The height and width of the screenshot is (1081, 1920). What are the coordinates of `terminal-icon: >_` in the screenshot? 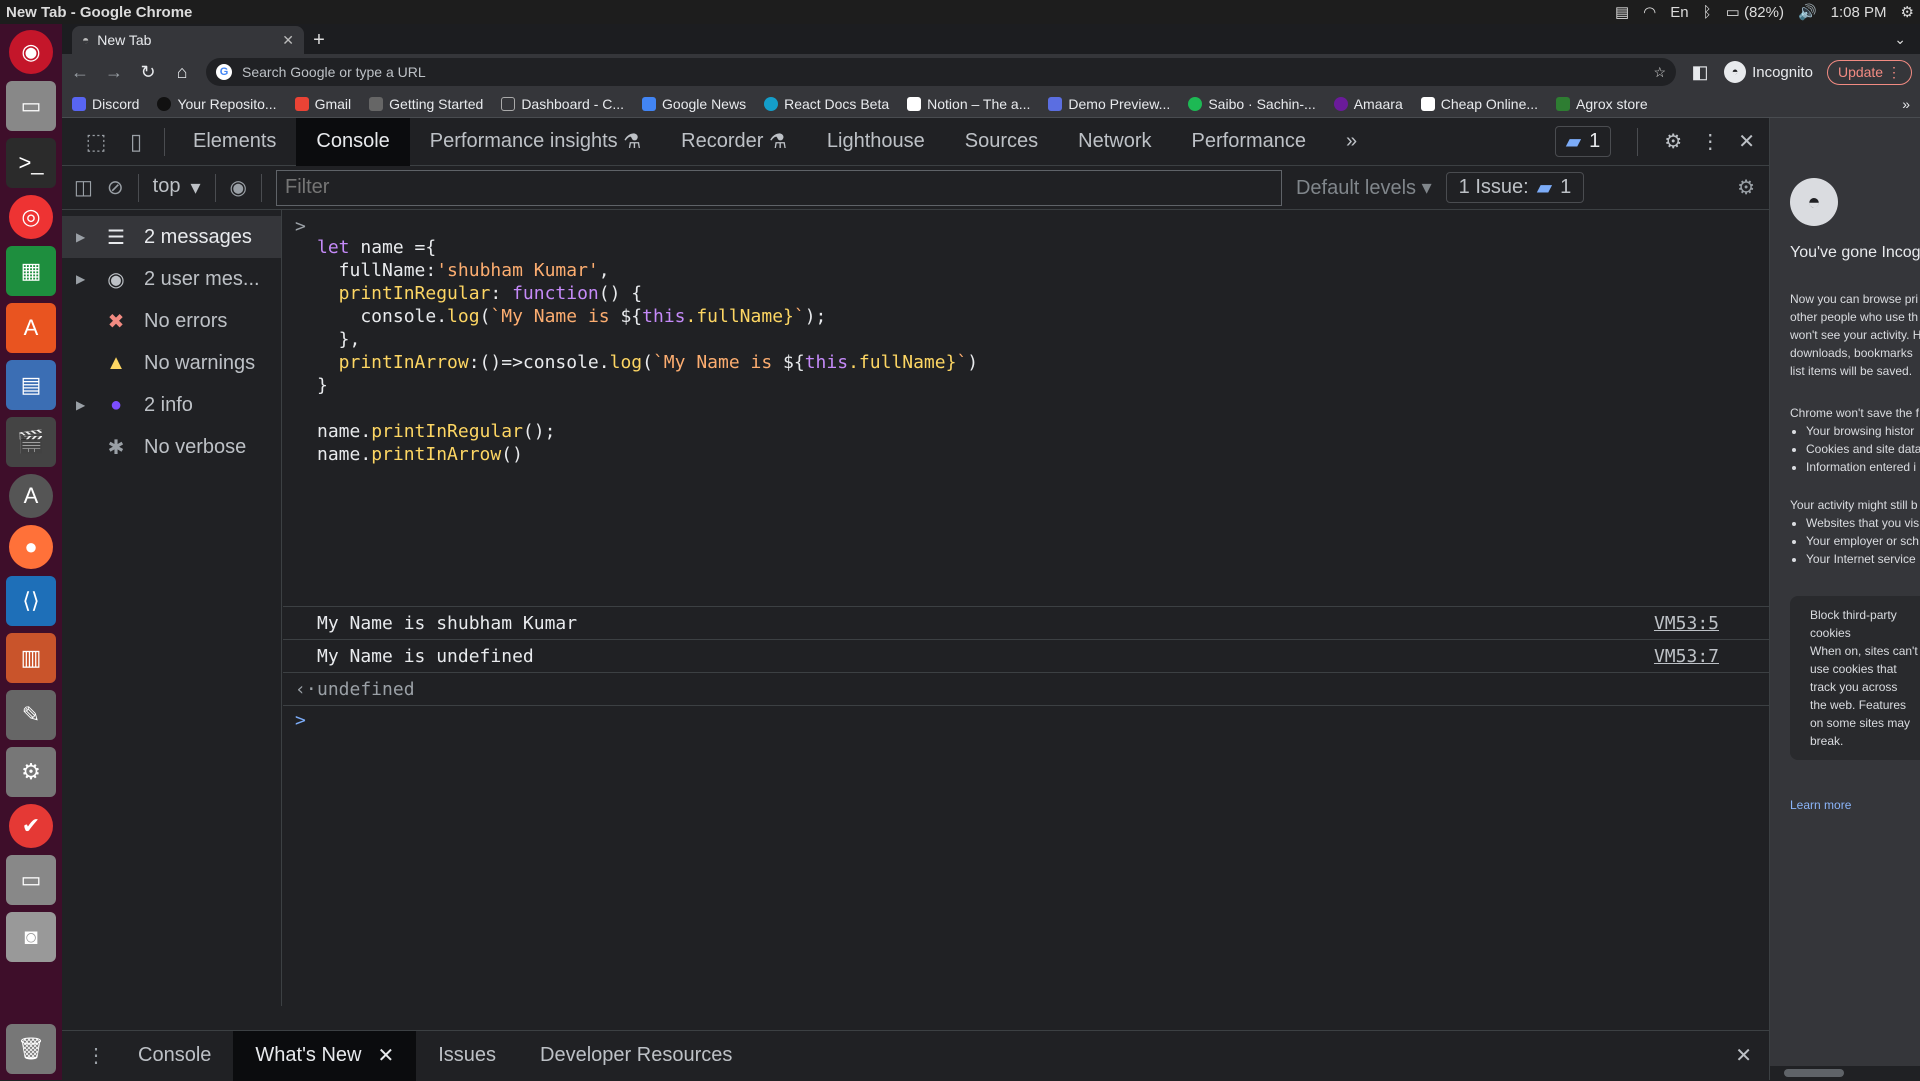 It's located at (31, 163).